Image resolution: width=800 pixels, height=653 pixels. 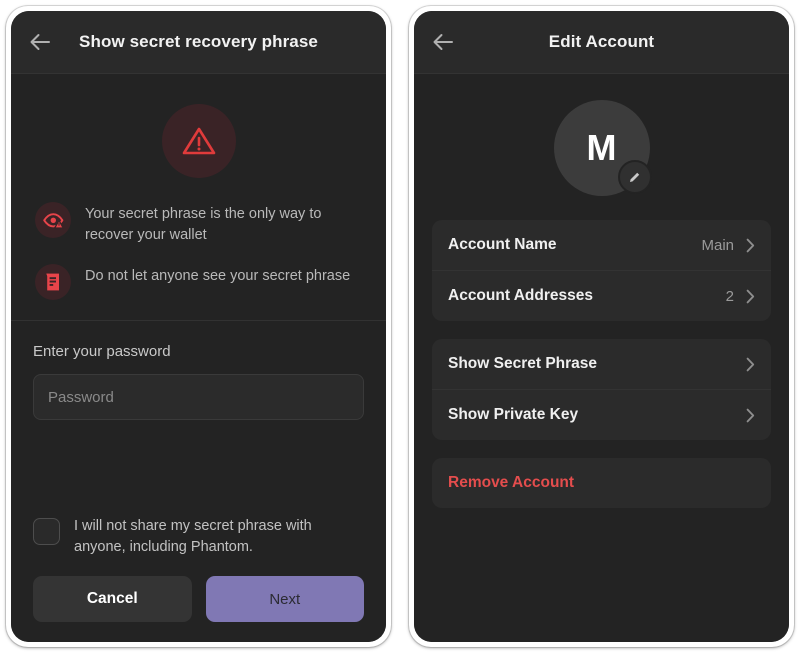 What do you see at coordinates (523, 363) in the screenshot?
I see `row-label: Show Secret Phrase` at bounding box center [523, 363].